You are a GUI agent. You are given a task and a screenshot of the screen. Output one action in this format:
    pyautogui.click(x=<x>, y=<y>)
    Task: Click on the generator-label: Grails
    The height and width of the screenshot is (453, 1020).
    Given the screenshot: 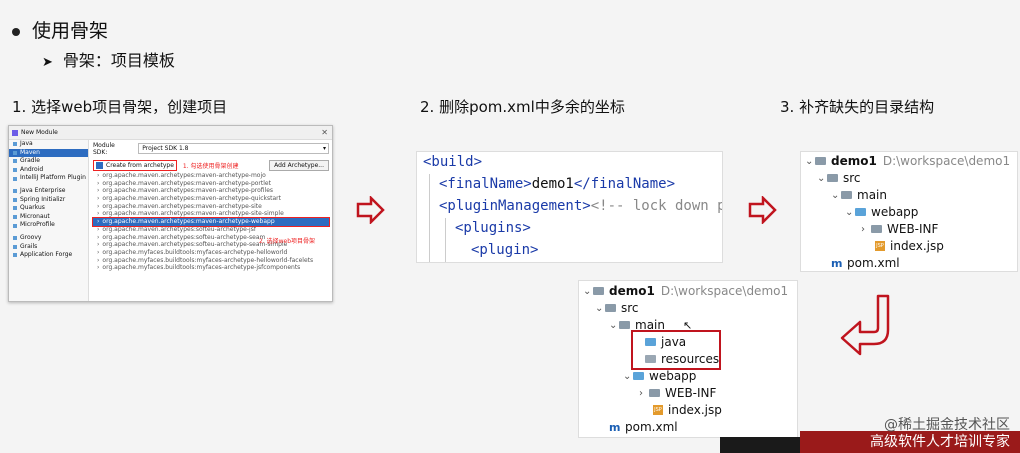 What is the action you would take?
    pyautogui.click(x=29, y=246)
    